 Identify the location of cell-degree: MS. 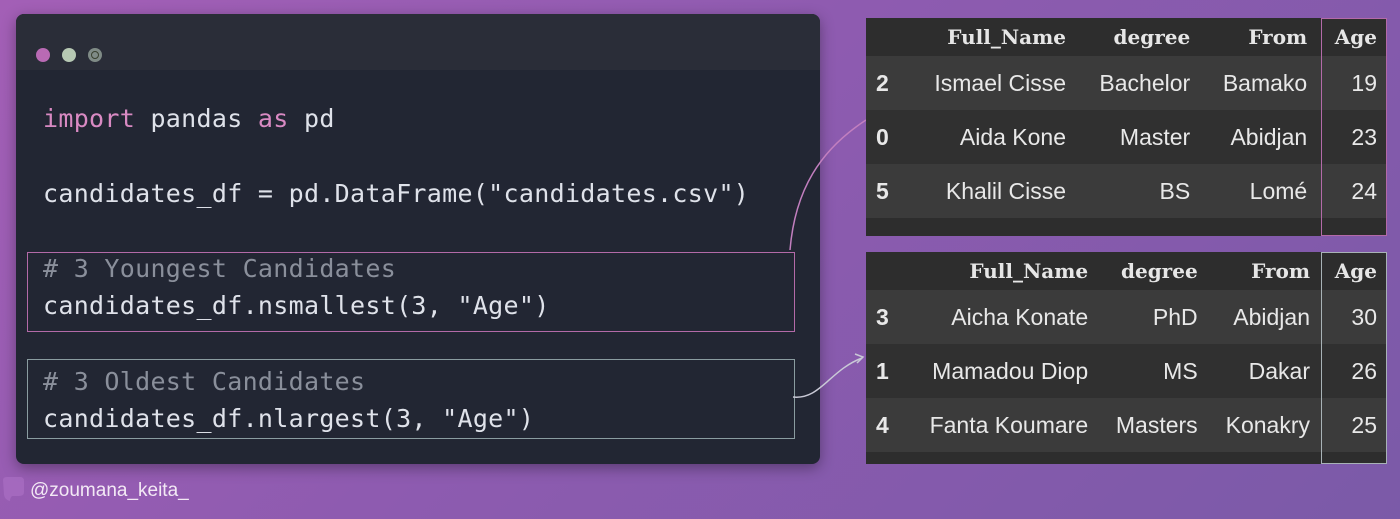
(1153, 371).